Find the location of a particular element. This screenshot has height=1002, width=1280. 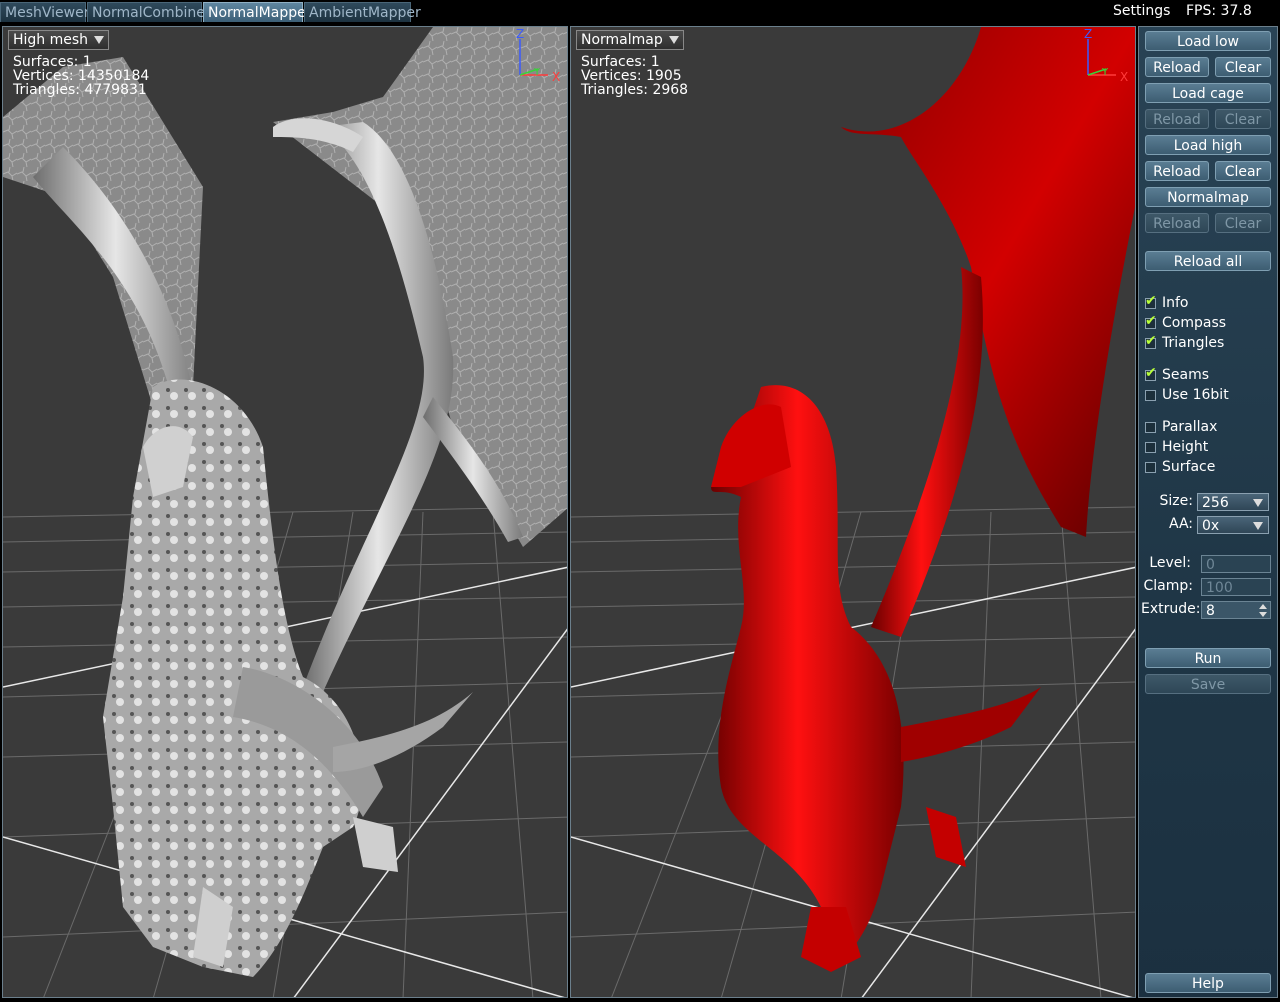

checkbox-label: Compass is located at coordinates (1194, 323).